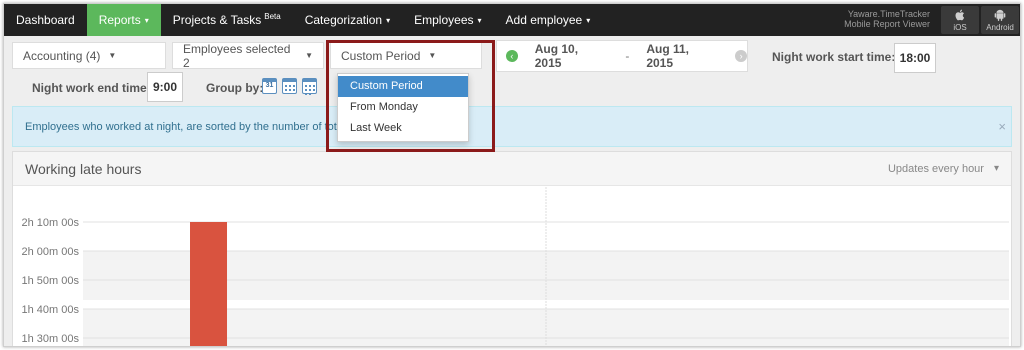 This screenshot has width=1024, height=350. Describe the element at coordinates (51, 281) in the screenshot. I see `y-tick-label: 1h 50m 00s` at that location.